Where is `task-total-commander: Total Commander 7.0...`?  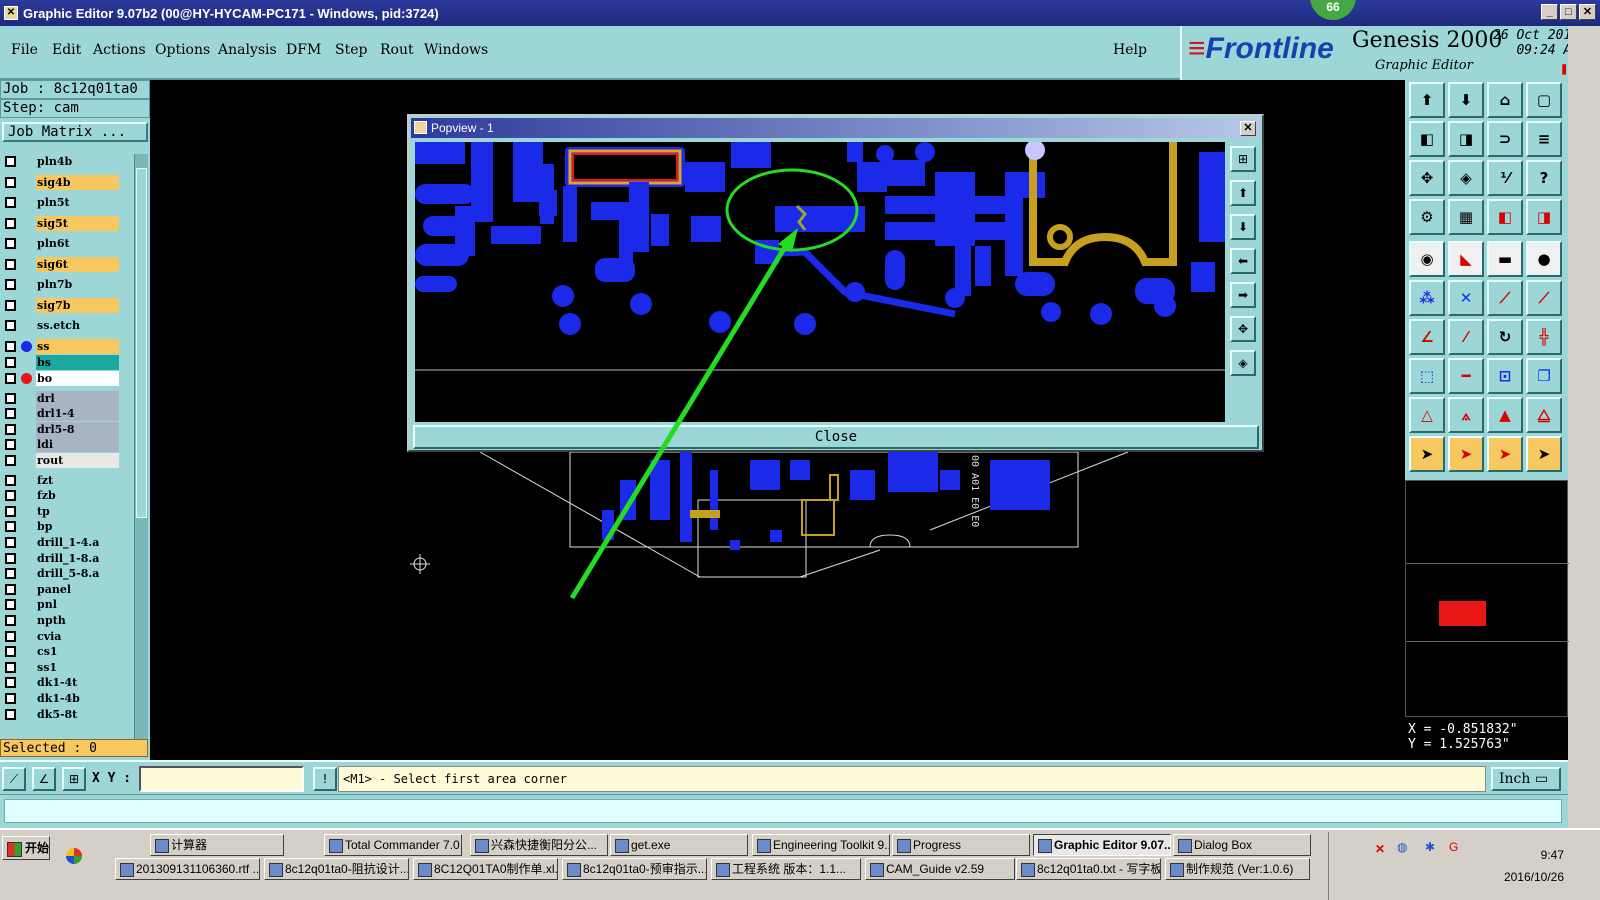 task-total-commander: Total Commander 7.0... is located at coordinates (393, 845).